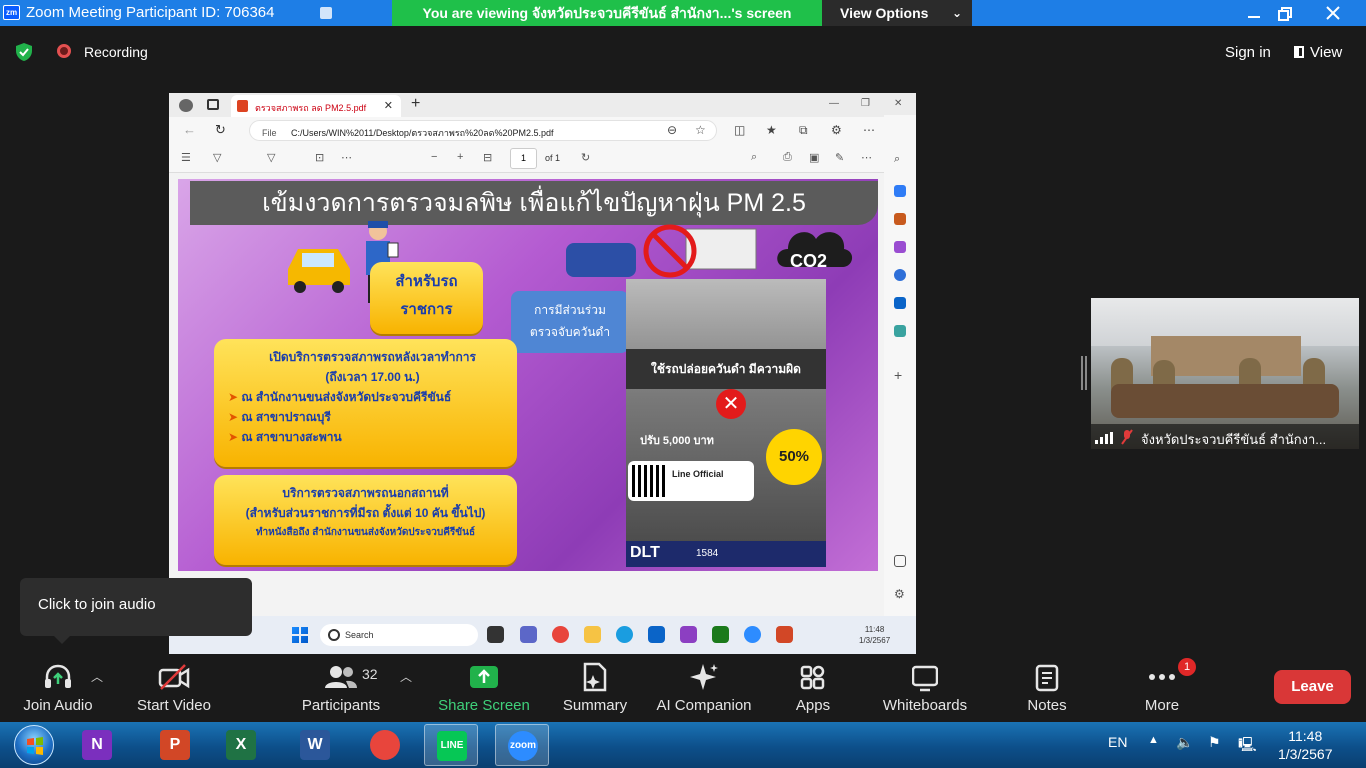 The height and width of the screenshot is (768, 1366). I want to click on notes-icon, so click(1047, 678).